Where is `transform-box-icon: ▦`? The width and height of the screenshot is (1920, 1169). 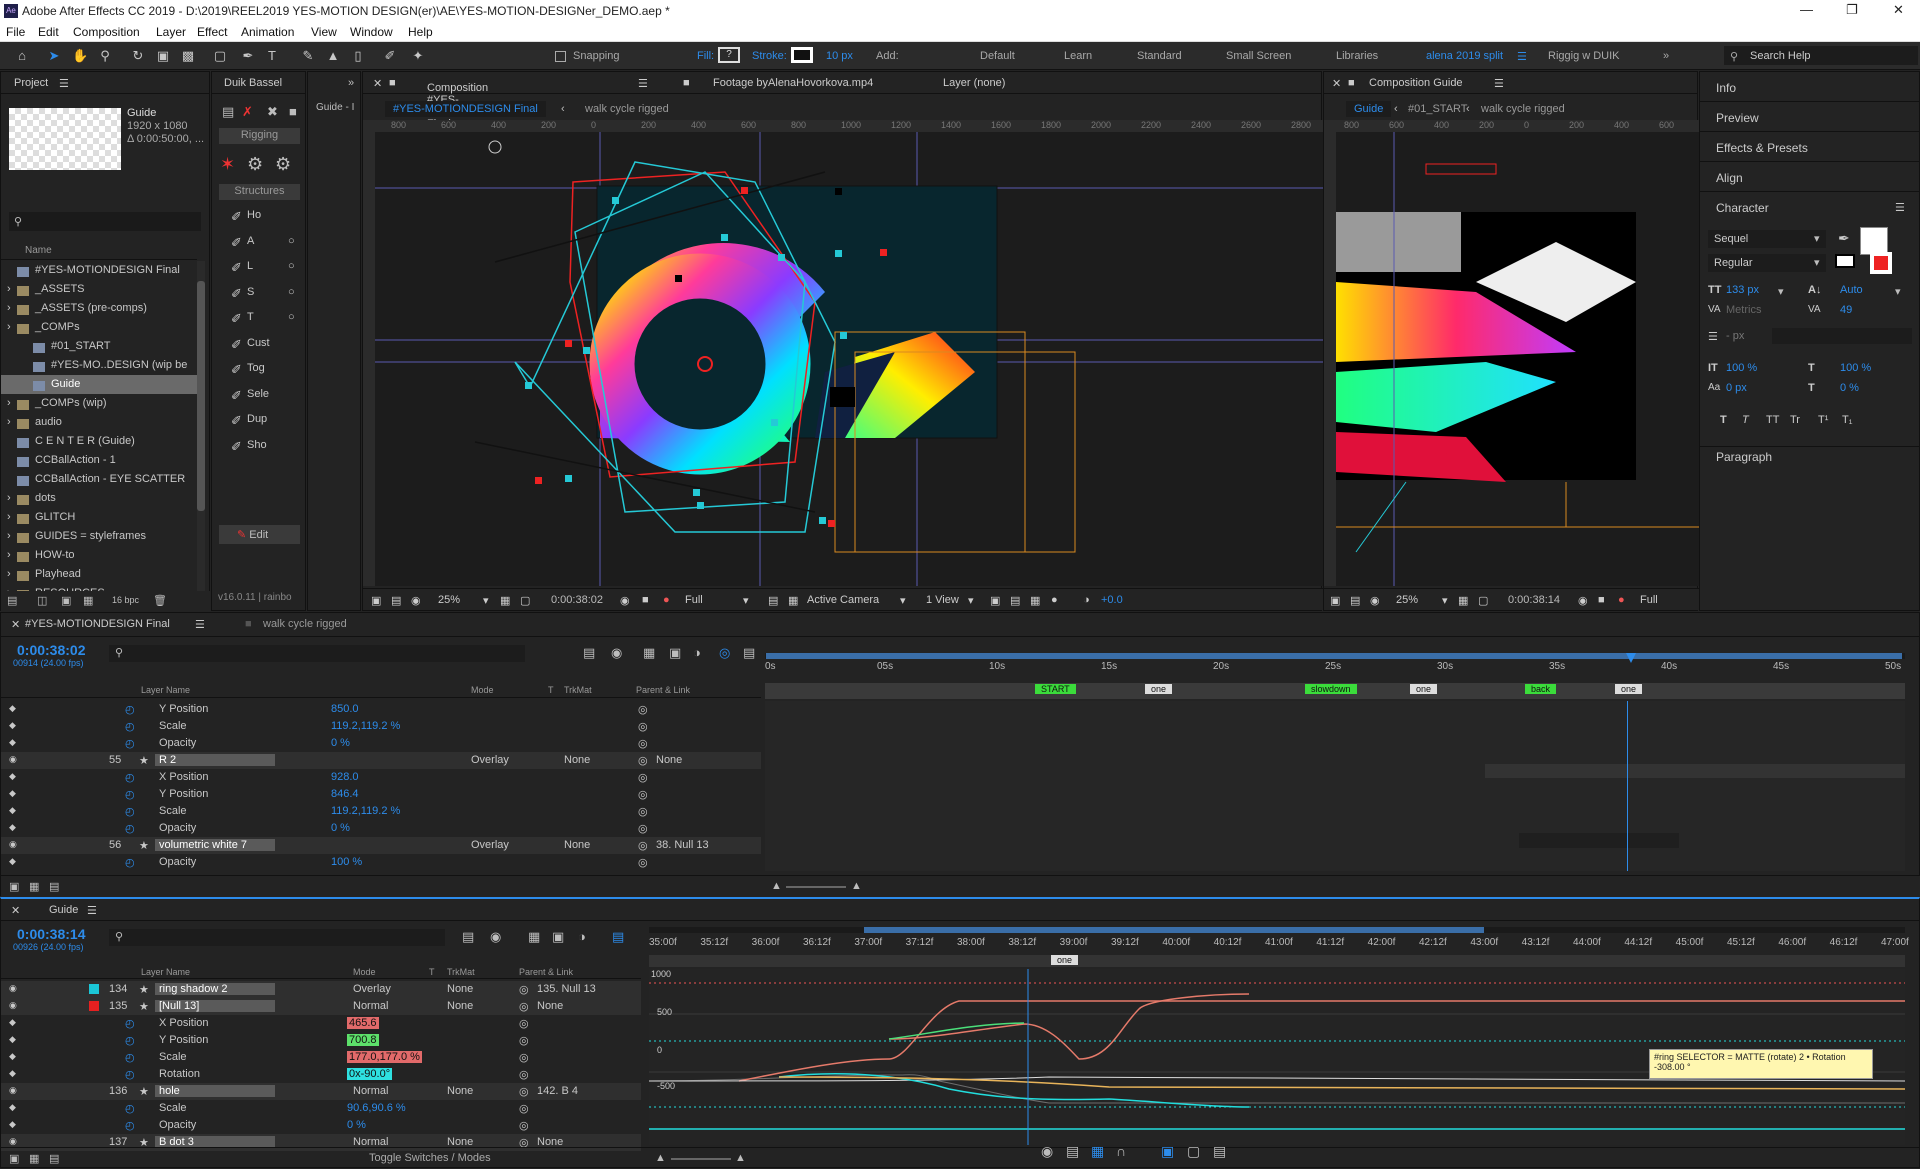 transform-box-icon: ▦ is located at coordinates (1097, 1151).